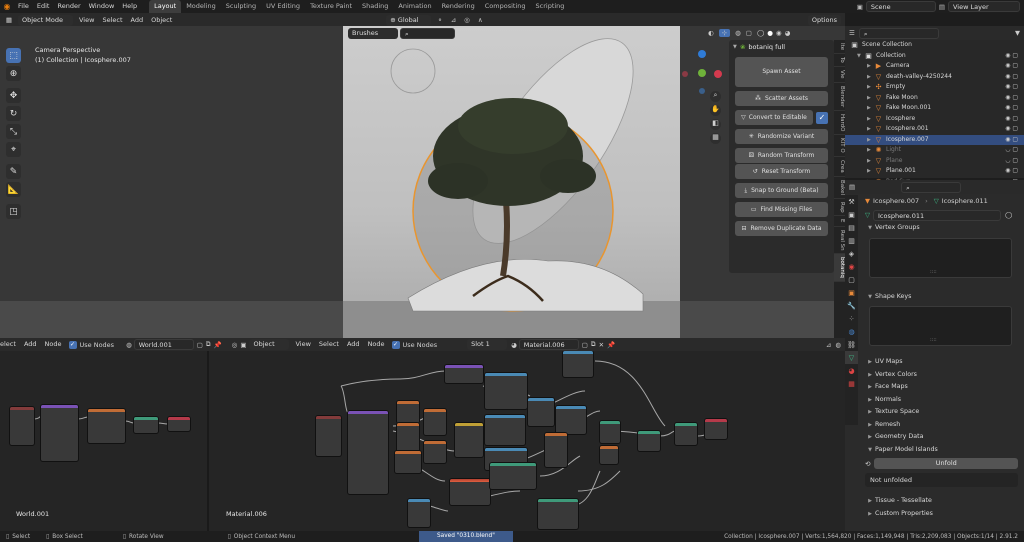  I want to click on sidetab-botaniq: botaniq, so click(839, 268).